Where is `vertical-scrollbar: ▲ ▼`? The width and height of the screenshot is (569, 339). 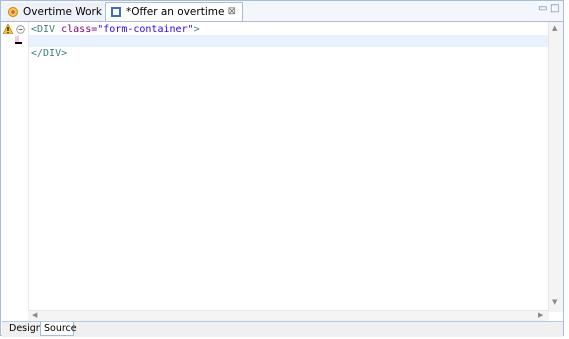
vertical-scrollbar: ▲ ▼ is located at coordinates (555, 167).